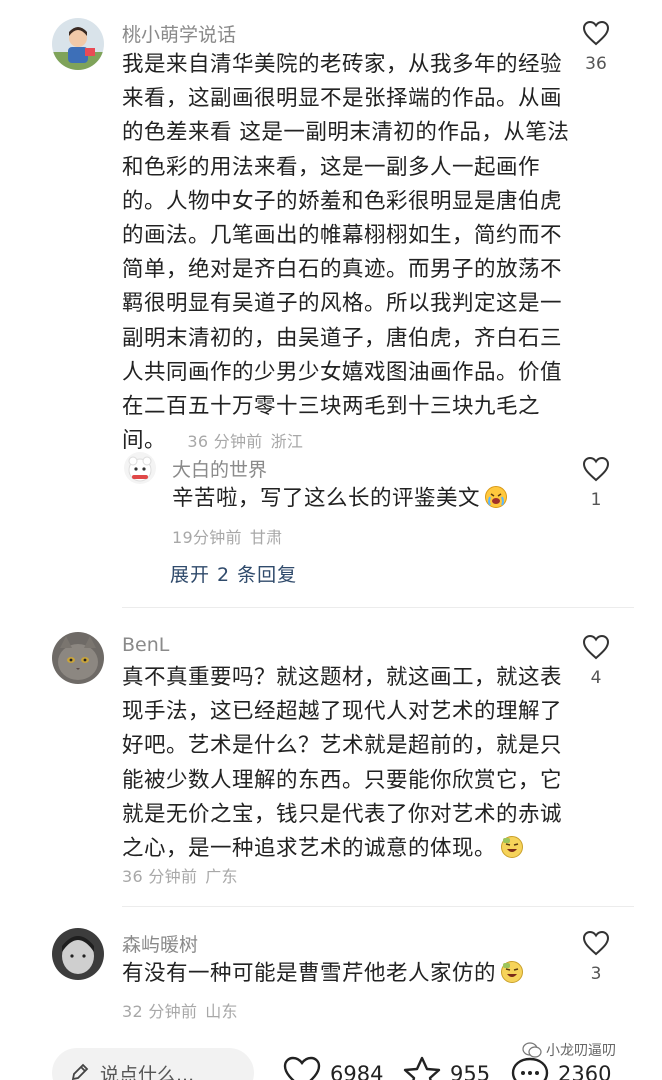 This screenshot has height=1080, width=662. Describe the element at coordinates (342, 201) in the screenshot. I see `comment-text-line: 的。人物中女子的娇羞和色彩很明显是唐伯虎` at that location.